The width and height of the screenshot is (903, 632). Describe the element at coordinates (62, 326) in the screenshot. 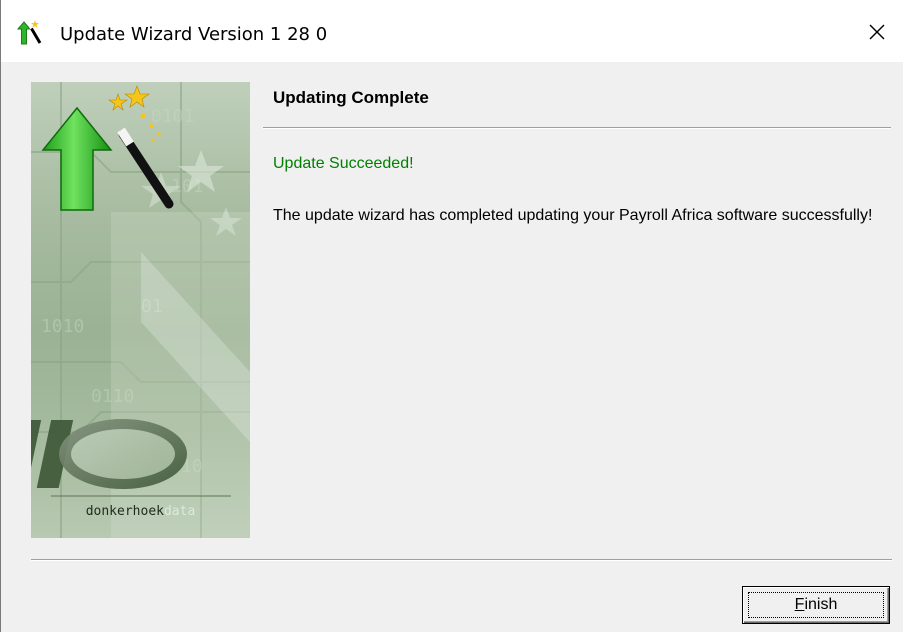

I see `svg-text: 1010` at that location.